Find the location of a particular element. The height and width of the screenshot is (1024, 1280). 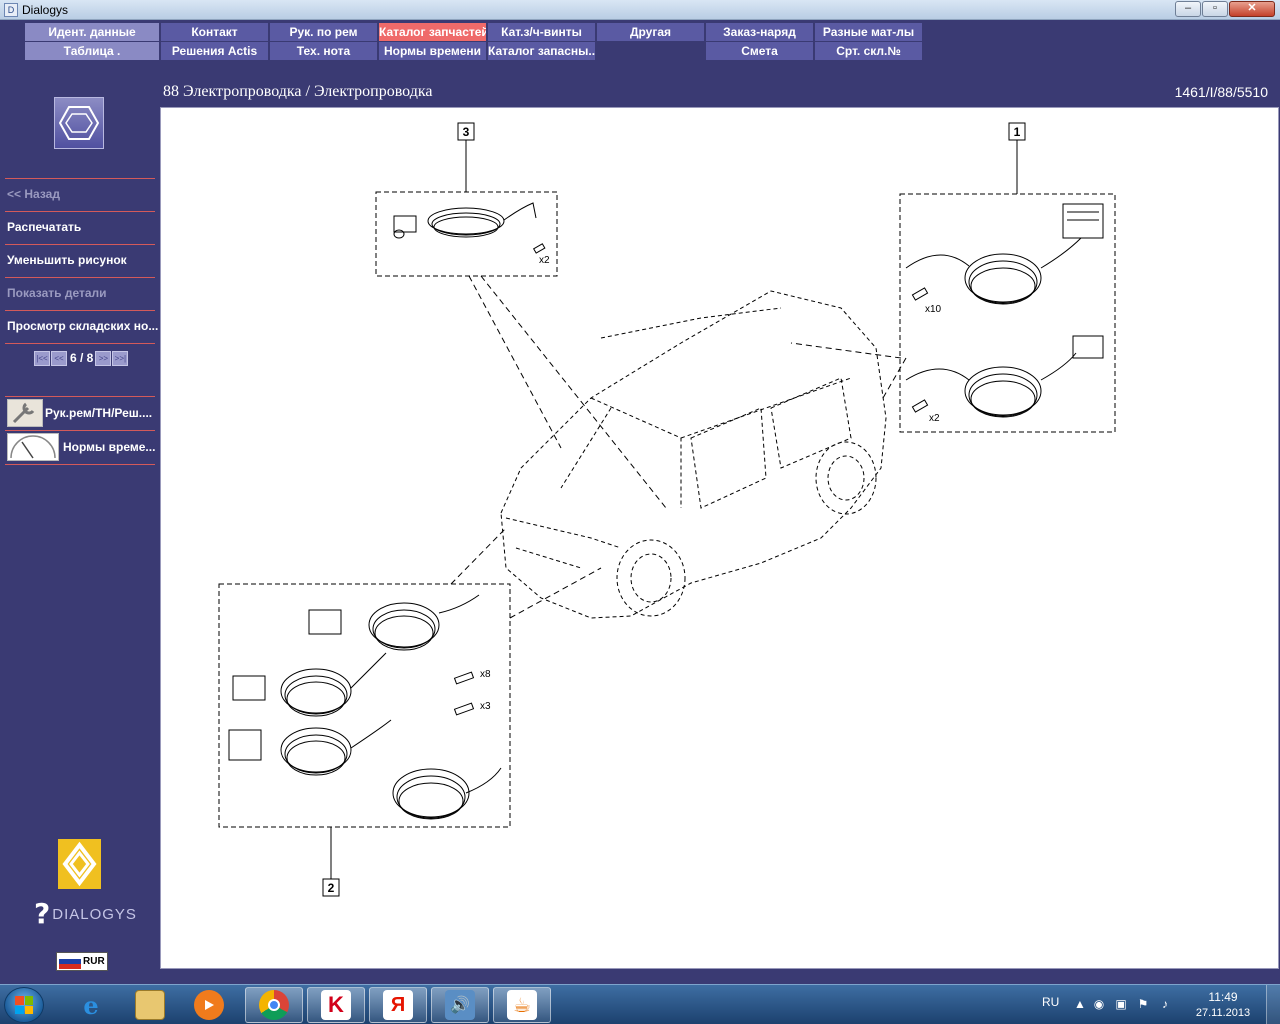

callout-2-label: 2 is located at coordinates (331, 888).